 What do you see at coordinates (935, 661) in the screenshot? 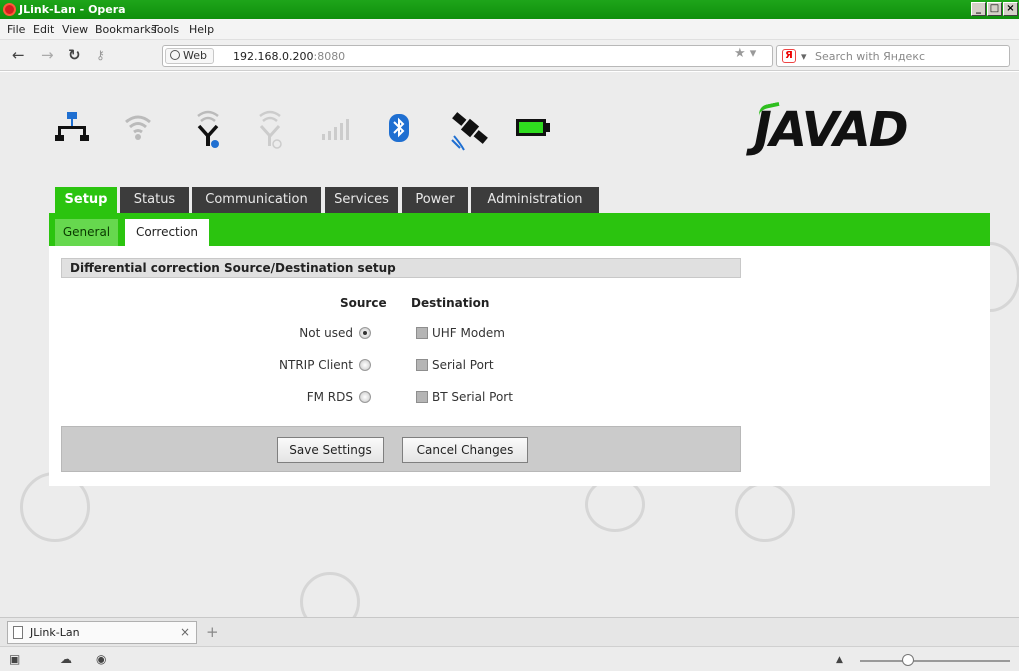
I see `zoom-slider-track` at bounding box center [935, 661].